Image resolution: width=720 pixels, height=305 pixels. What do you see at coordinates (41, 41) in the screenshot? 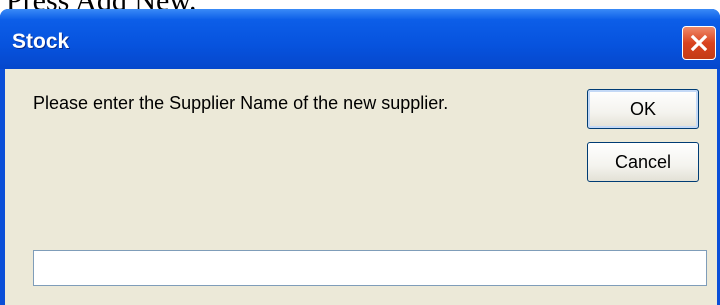
I see `window-title: Stock` at bounding box center [41, 41].